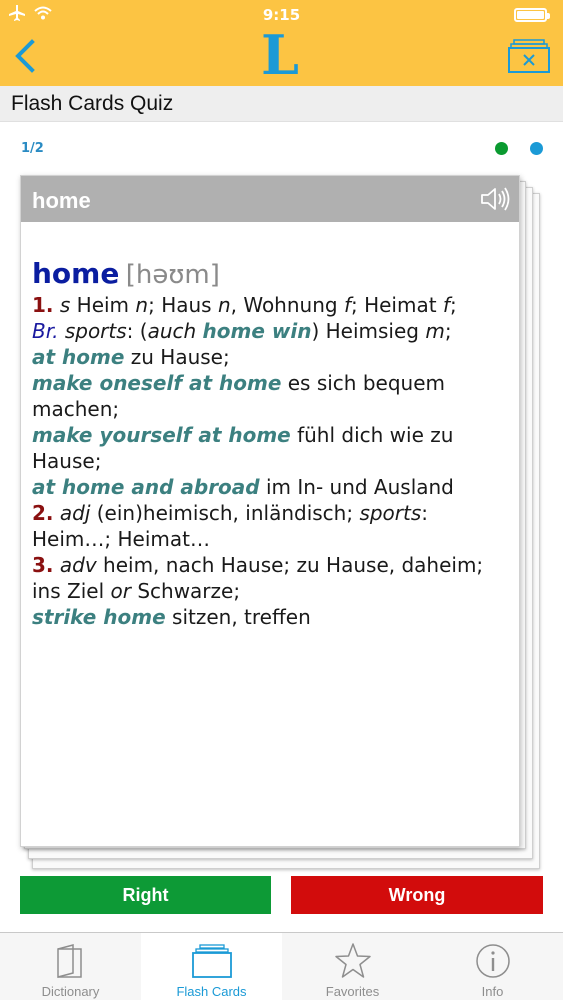  What do you see at coordinates (65, 305) in the screenshot?
I see `part-of-speech: s` at bounding box center [65, 305].